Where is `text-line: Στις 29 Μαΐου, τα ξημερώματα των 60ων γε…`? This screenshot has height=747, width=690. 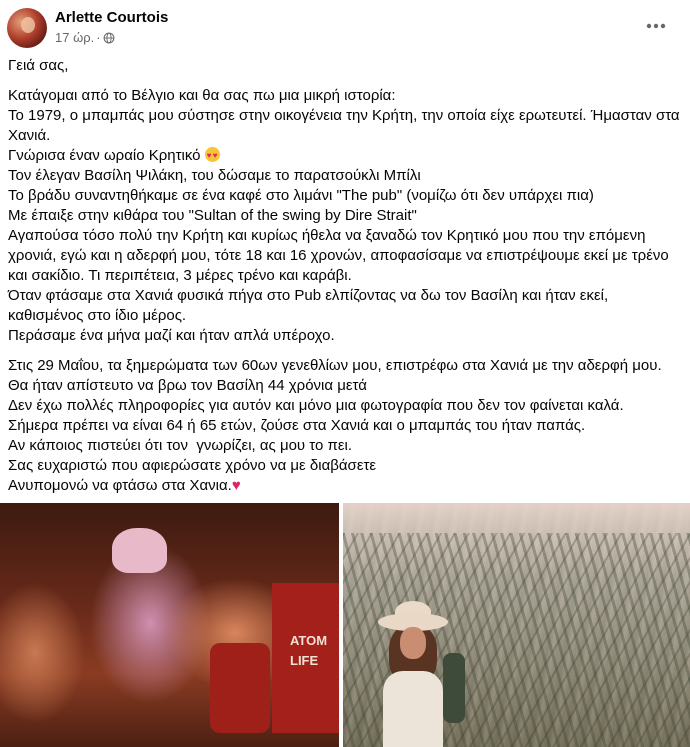 text-line: Στις 29 Μαΐου, τα ξημερώματα των 60ων γε… is located at coordinates (337, 375).